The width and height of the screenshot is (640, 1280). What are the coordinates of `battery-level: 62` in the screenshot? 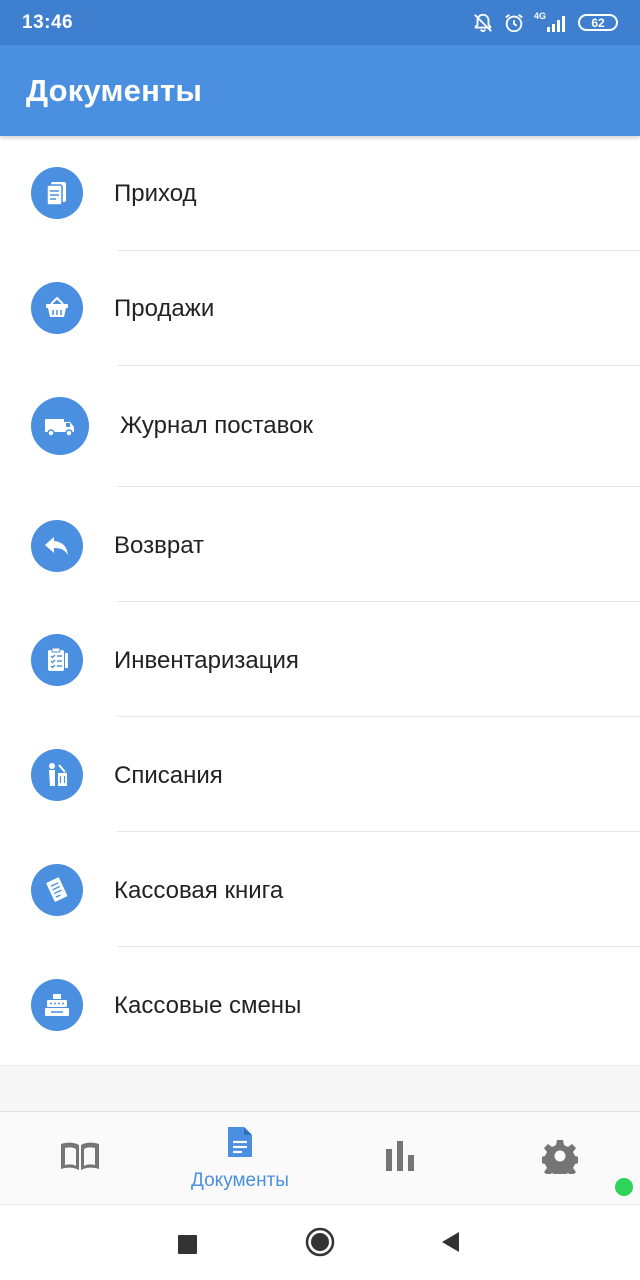 It's located at (598, 22).